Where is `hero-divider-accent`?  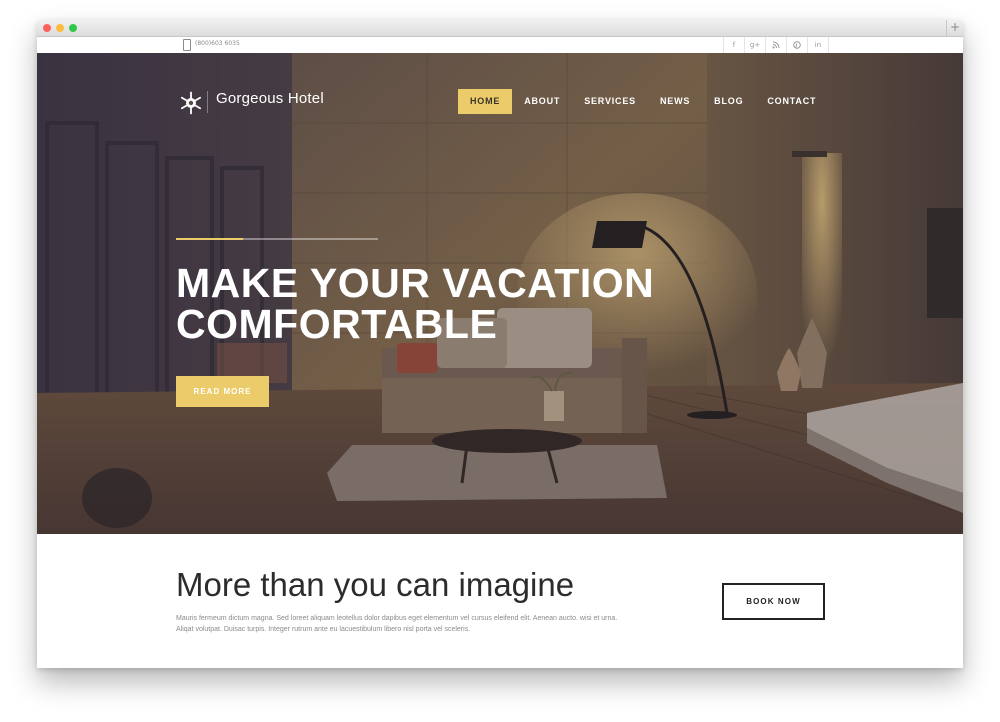
hero-divider-accent is located at coordinates (209, 239).